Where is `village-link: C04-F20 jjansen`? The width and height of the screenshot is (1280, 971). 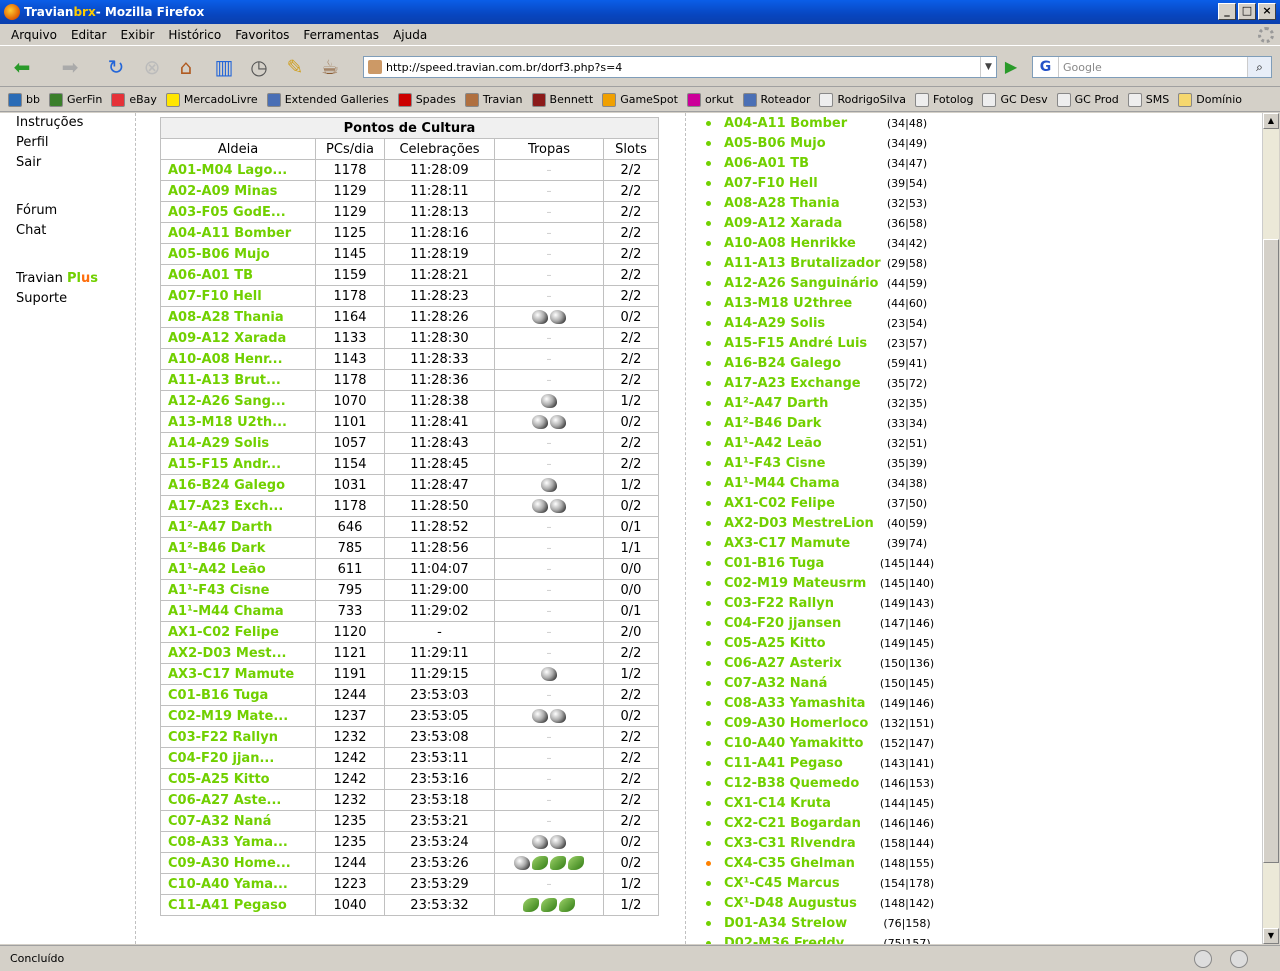 village-link: C04-F20 jjansen is located at coordinates (782, 623).